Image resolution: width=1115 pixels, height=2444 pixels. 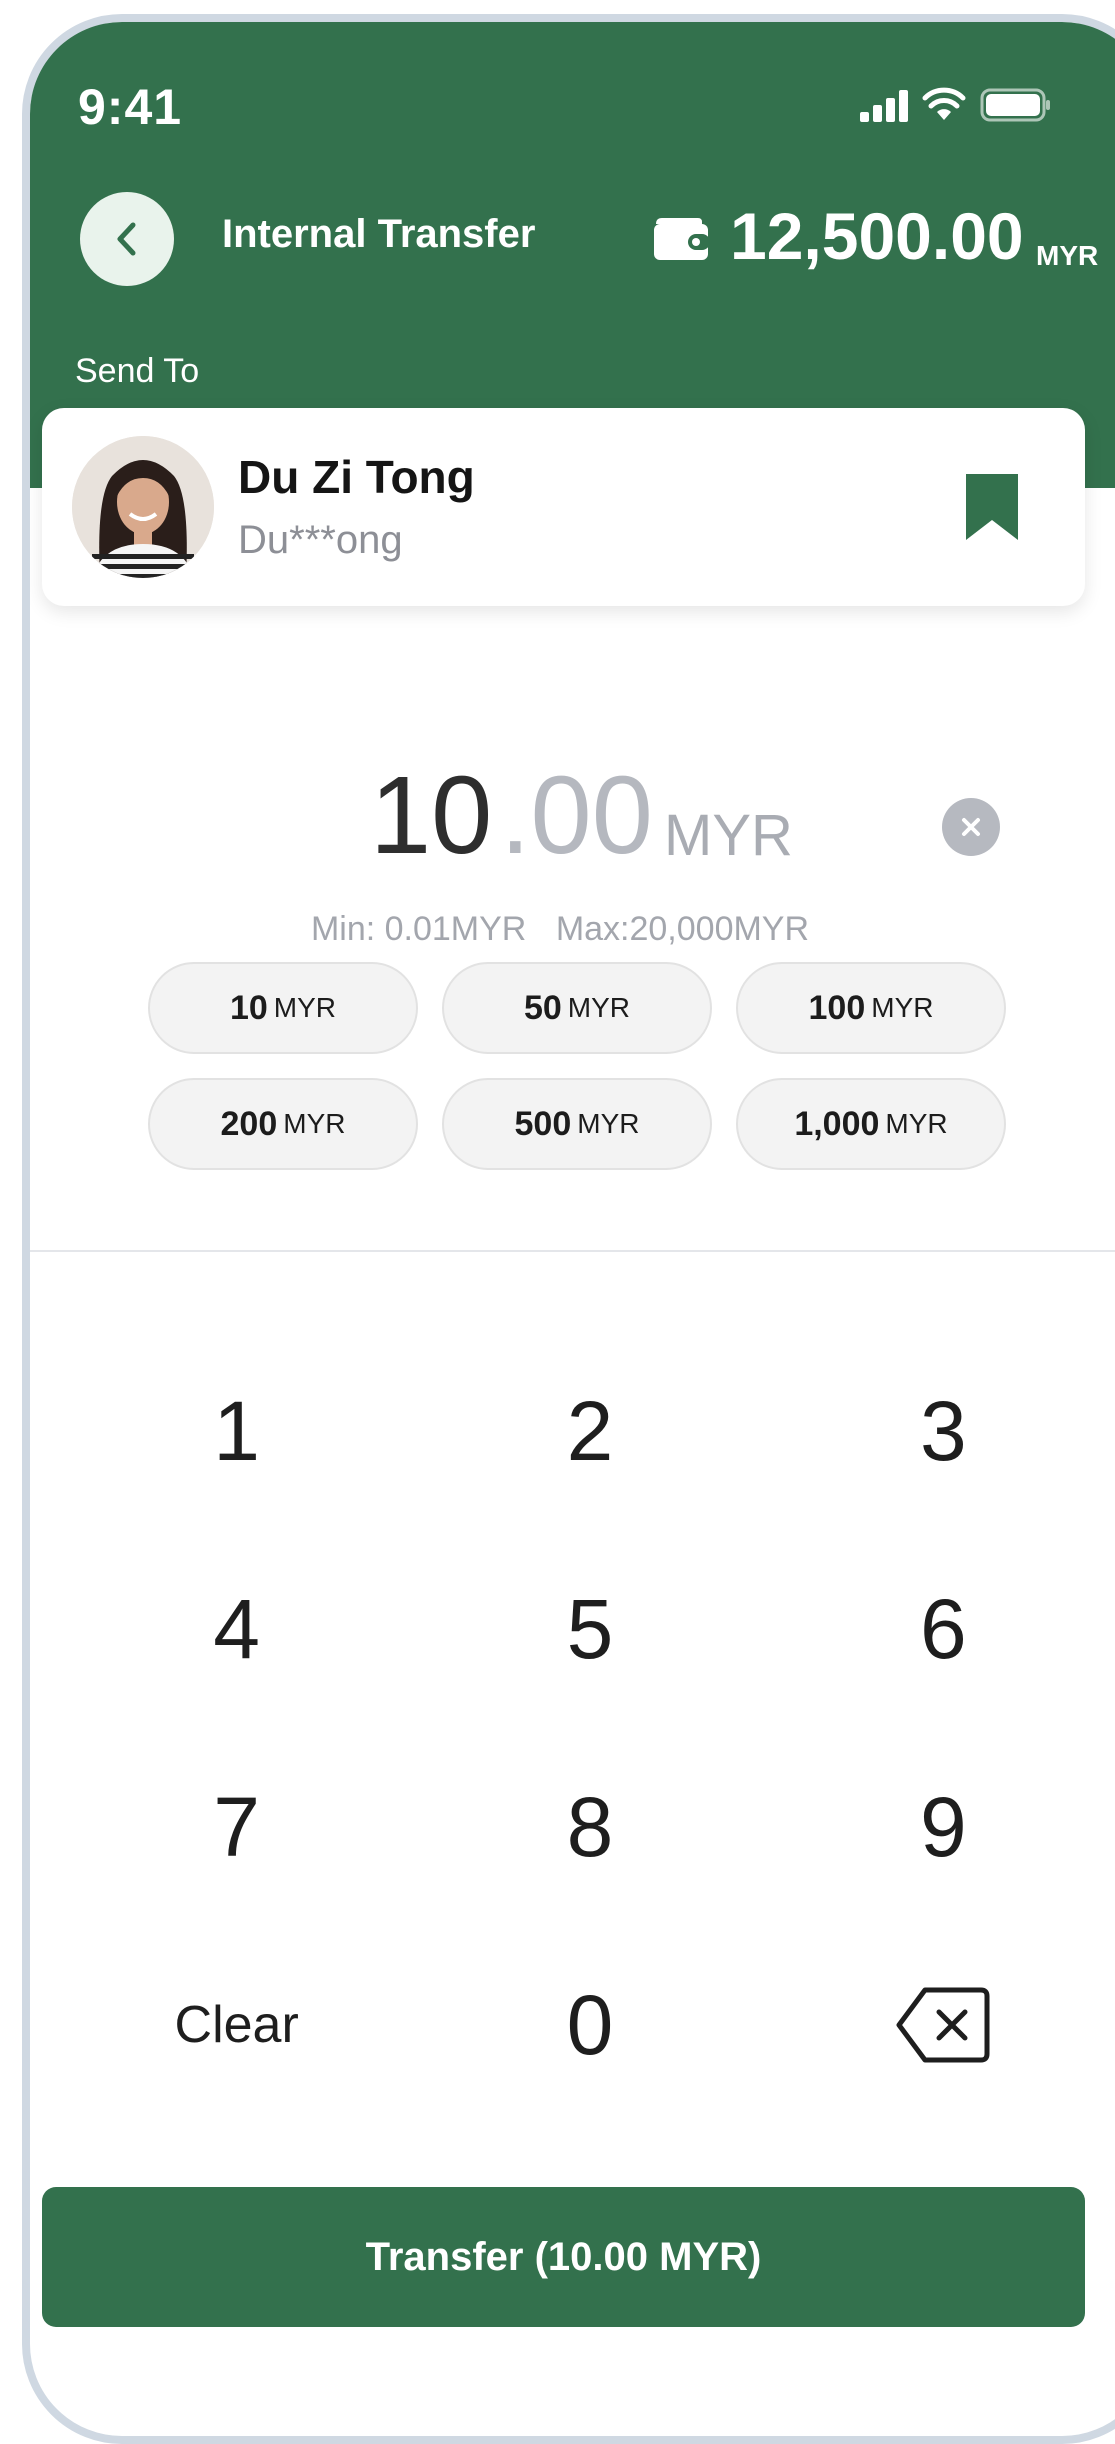 What do you see at coordinates (431, 815) in the screenshot?
I see `amount-integer: 10` at bounding box center [431, 815].